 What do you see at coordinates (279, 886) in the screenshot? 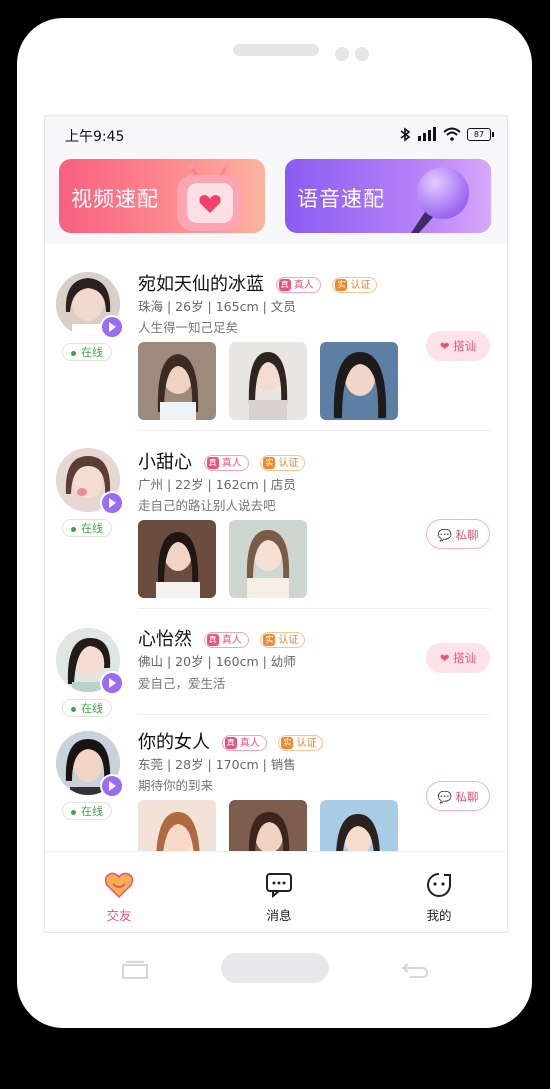
I see `message-icon` at bounding box center [279, 886].